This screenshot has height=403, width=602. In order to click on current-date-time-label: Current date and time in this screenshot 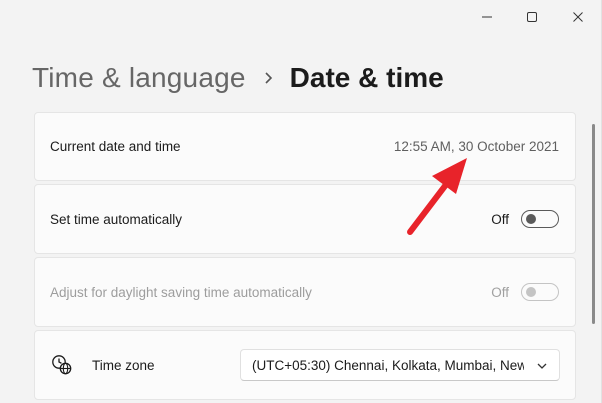, I will do `click(115, 146)`.